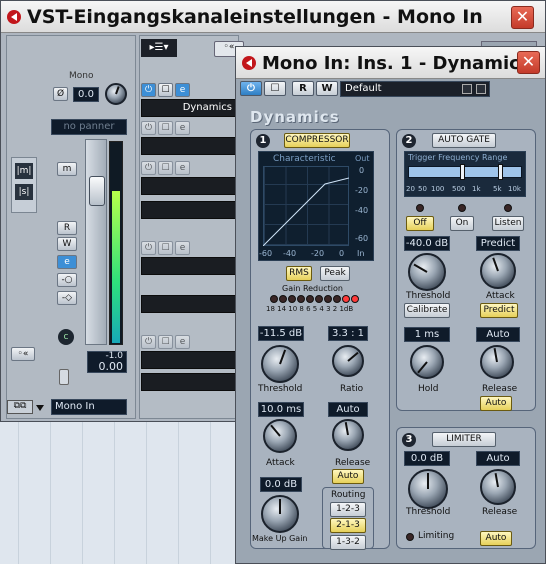  What do you see at coordinates (148, 168) in the screenshot?
I see `insert3-power-icon: ⏻` at bounding box center [148, 168].